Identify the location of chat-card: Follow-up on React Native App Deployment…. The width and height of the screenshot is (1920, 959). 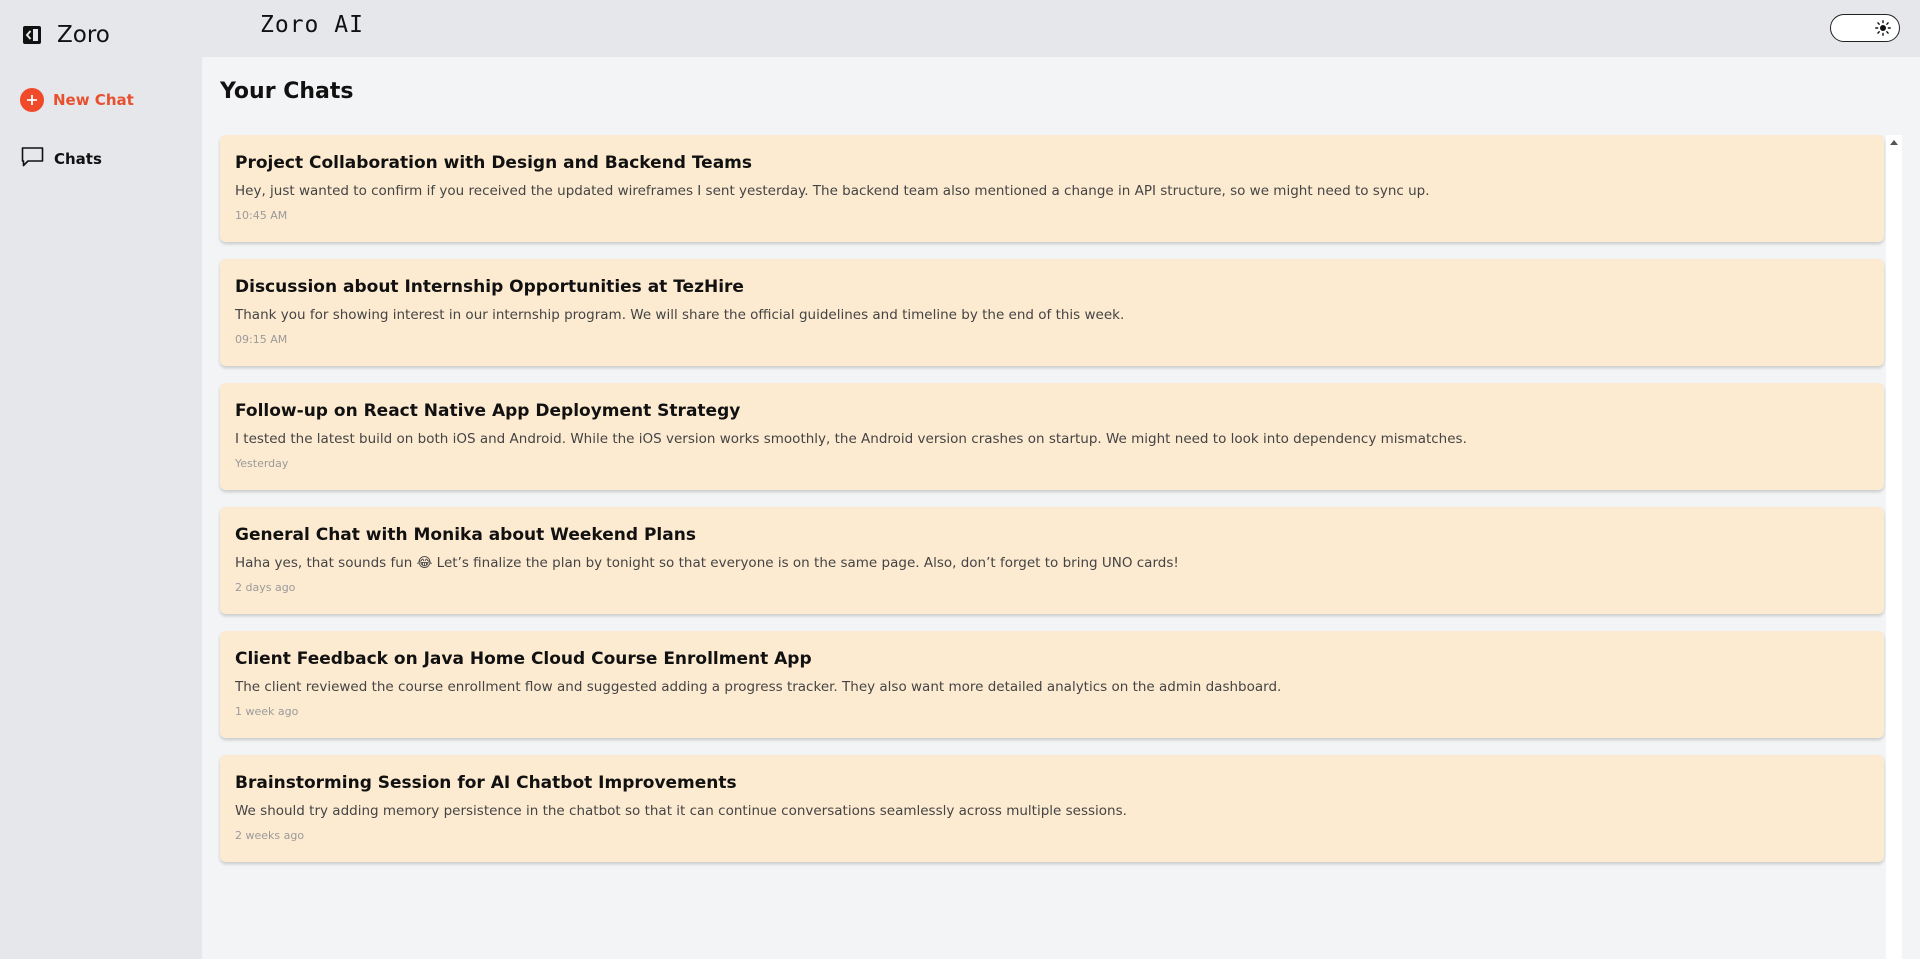
(1052, 436).